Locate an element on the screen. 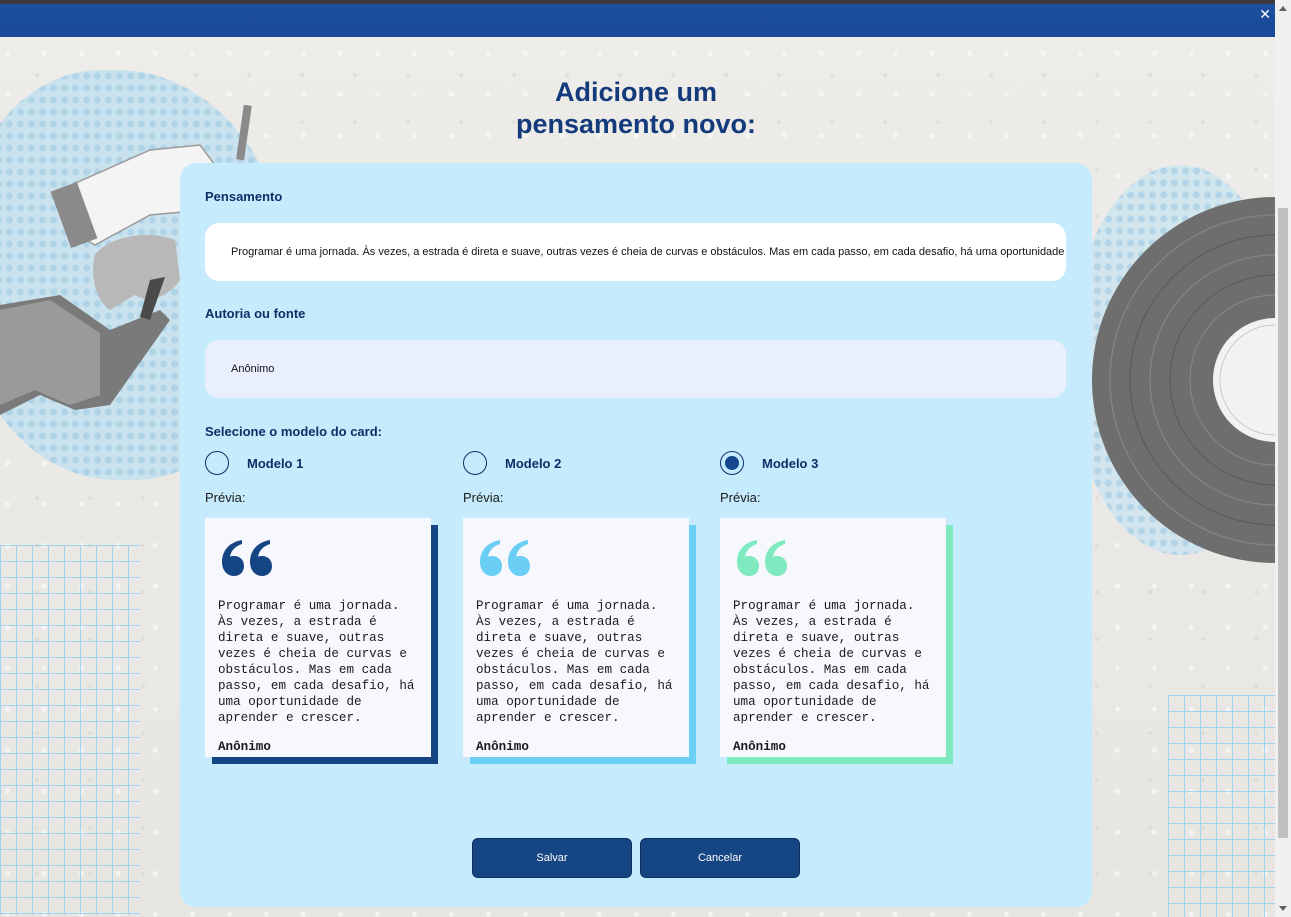 Image resolution: width=1291 pixels, height=917 pixels. author-input: Anônimo is located at coordinates (635, 369).